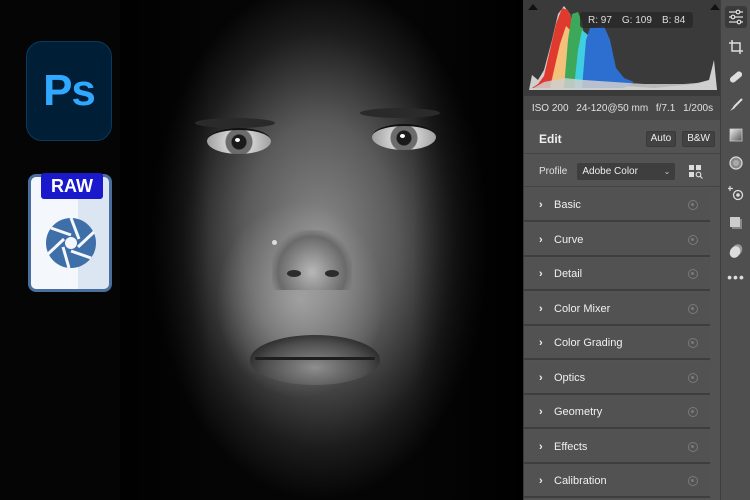 The image size is (750, 500). I want to click on histogram: R: 97 G: 109 B: 84, so click(622, 48).